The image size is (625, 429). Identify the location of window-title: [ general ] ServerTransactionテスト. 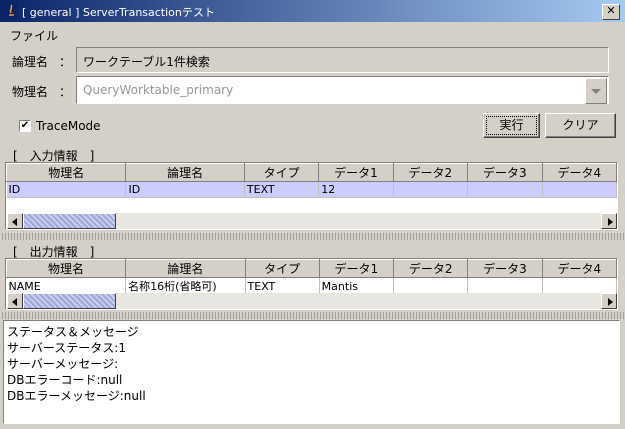
(118, 12).